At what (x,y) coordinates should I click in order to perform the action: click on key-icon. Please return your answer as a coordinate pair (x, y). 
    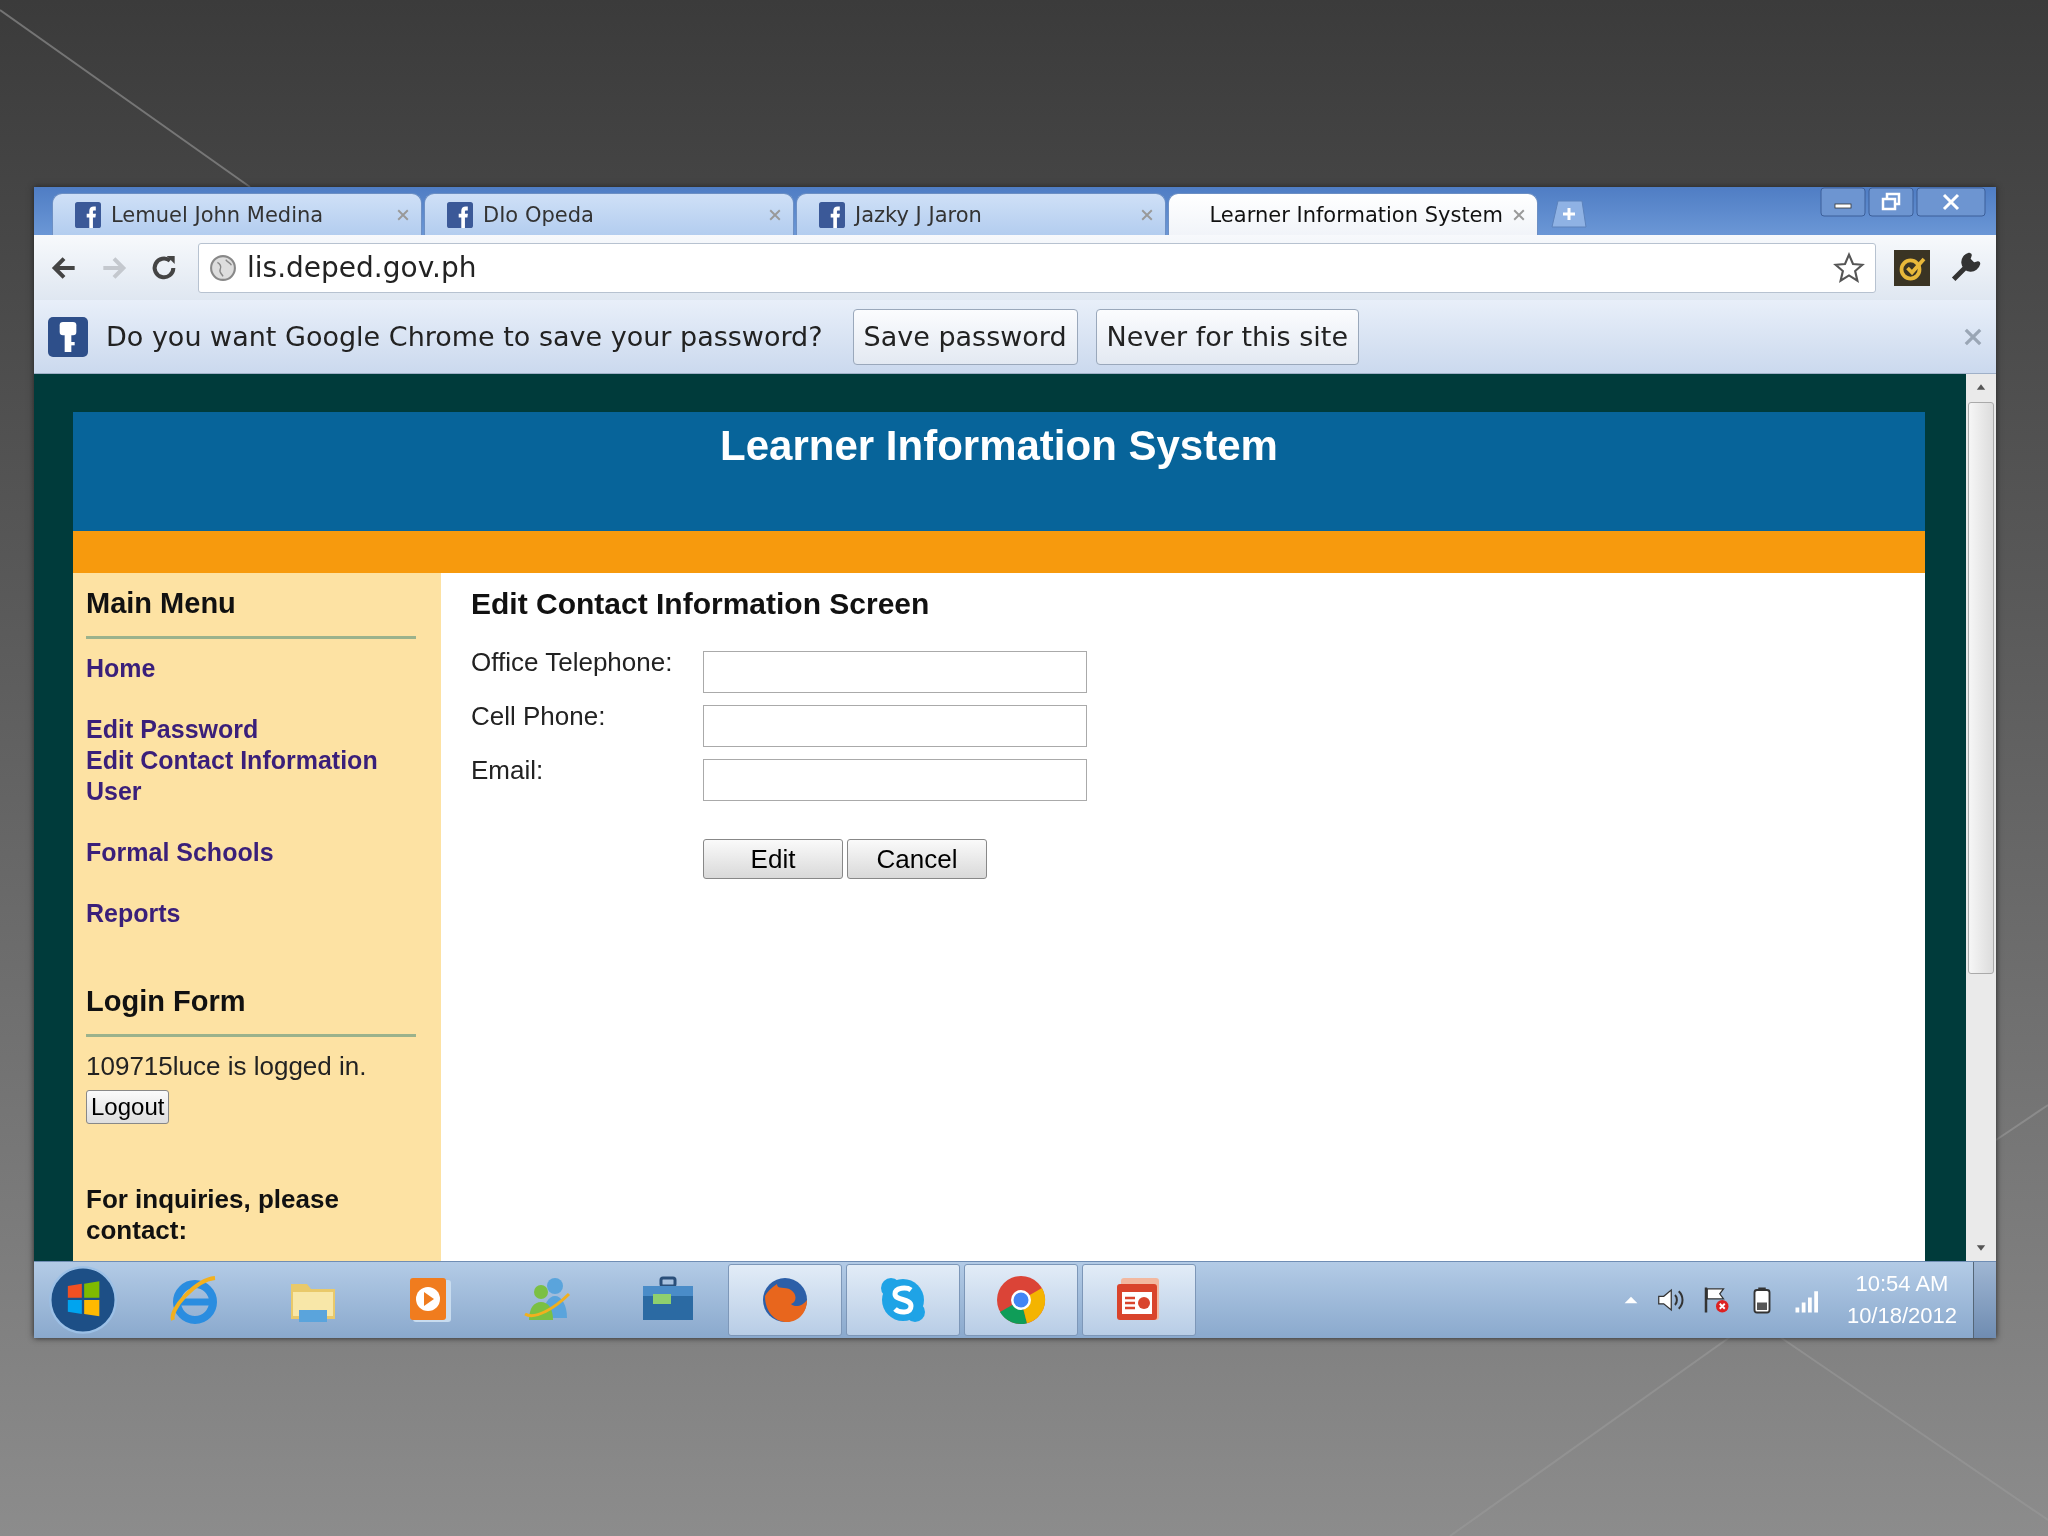
    Looking at the image, I should click on (68, 336).